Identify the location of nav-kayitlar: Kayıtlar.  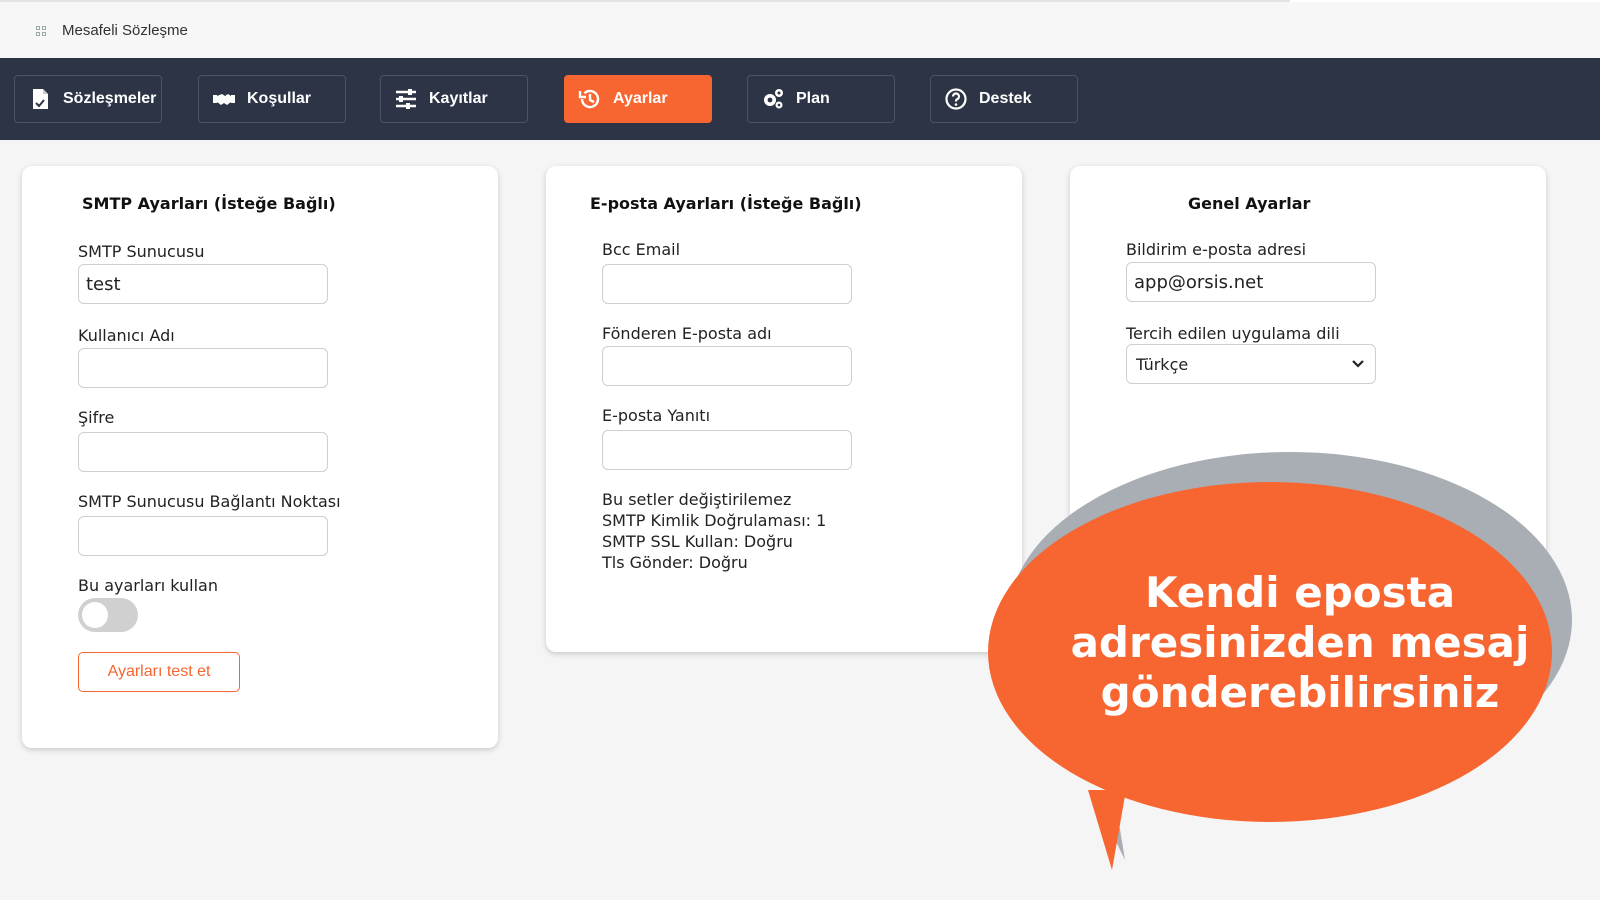
(454, 99).